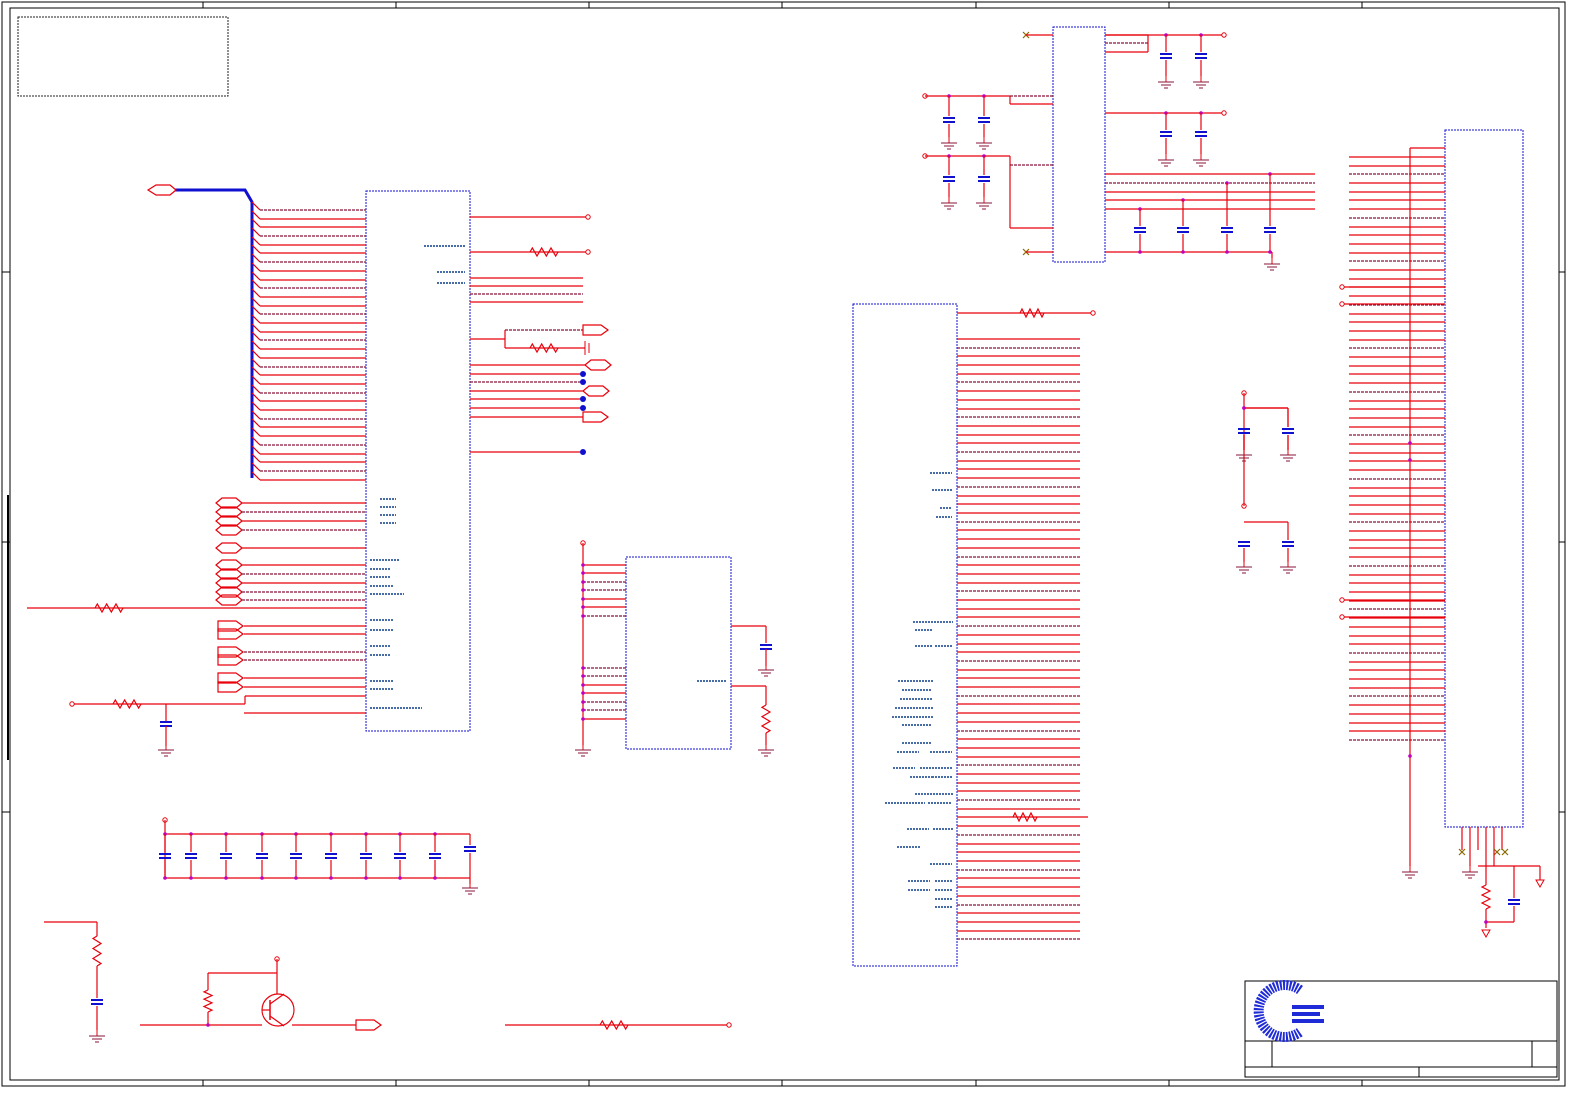  I want to click on no-connect-icon, so click(1497, 852).